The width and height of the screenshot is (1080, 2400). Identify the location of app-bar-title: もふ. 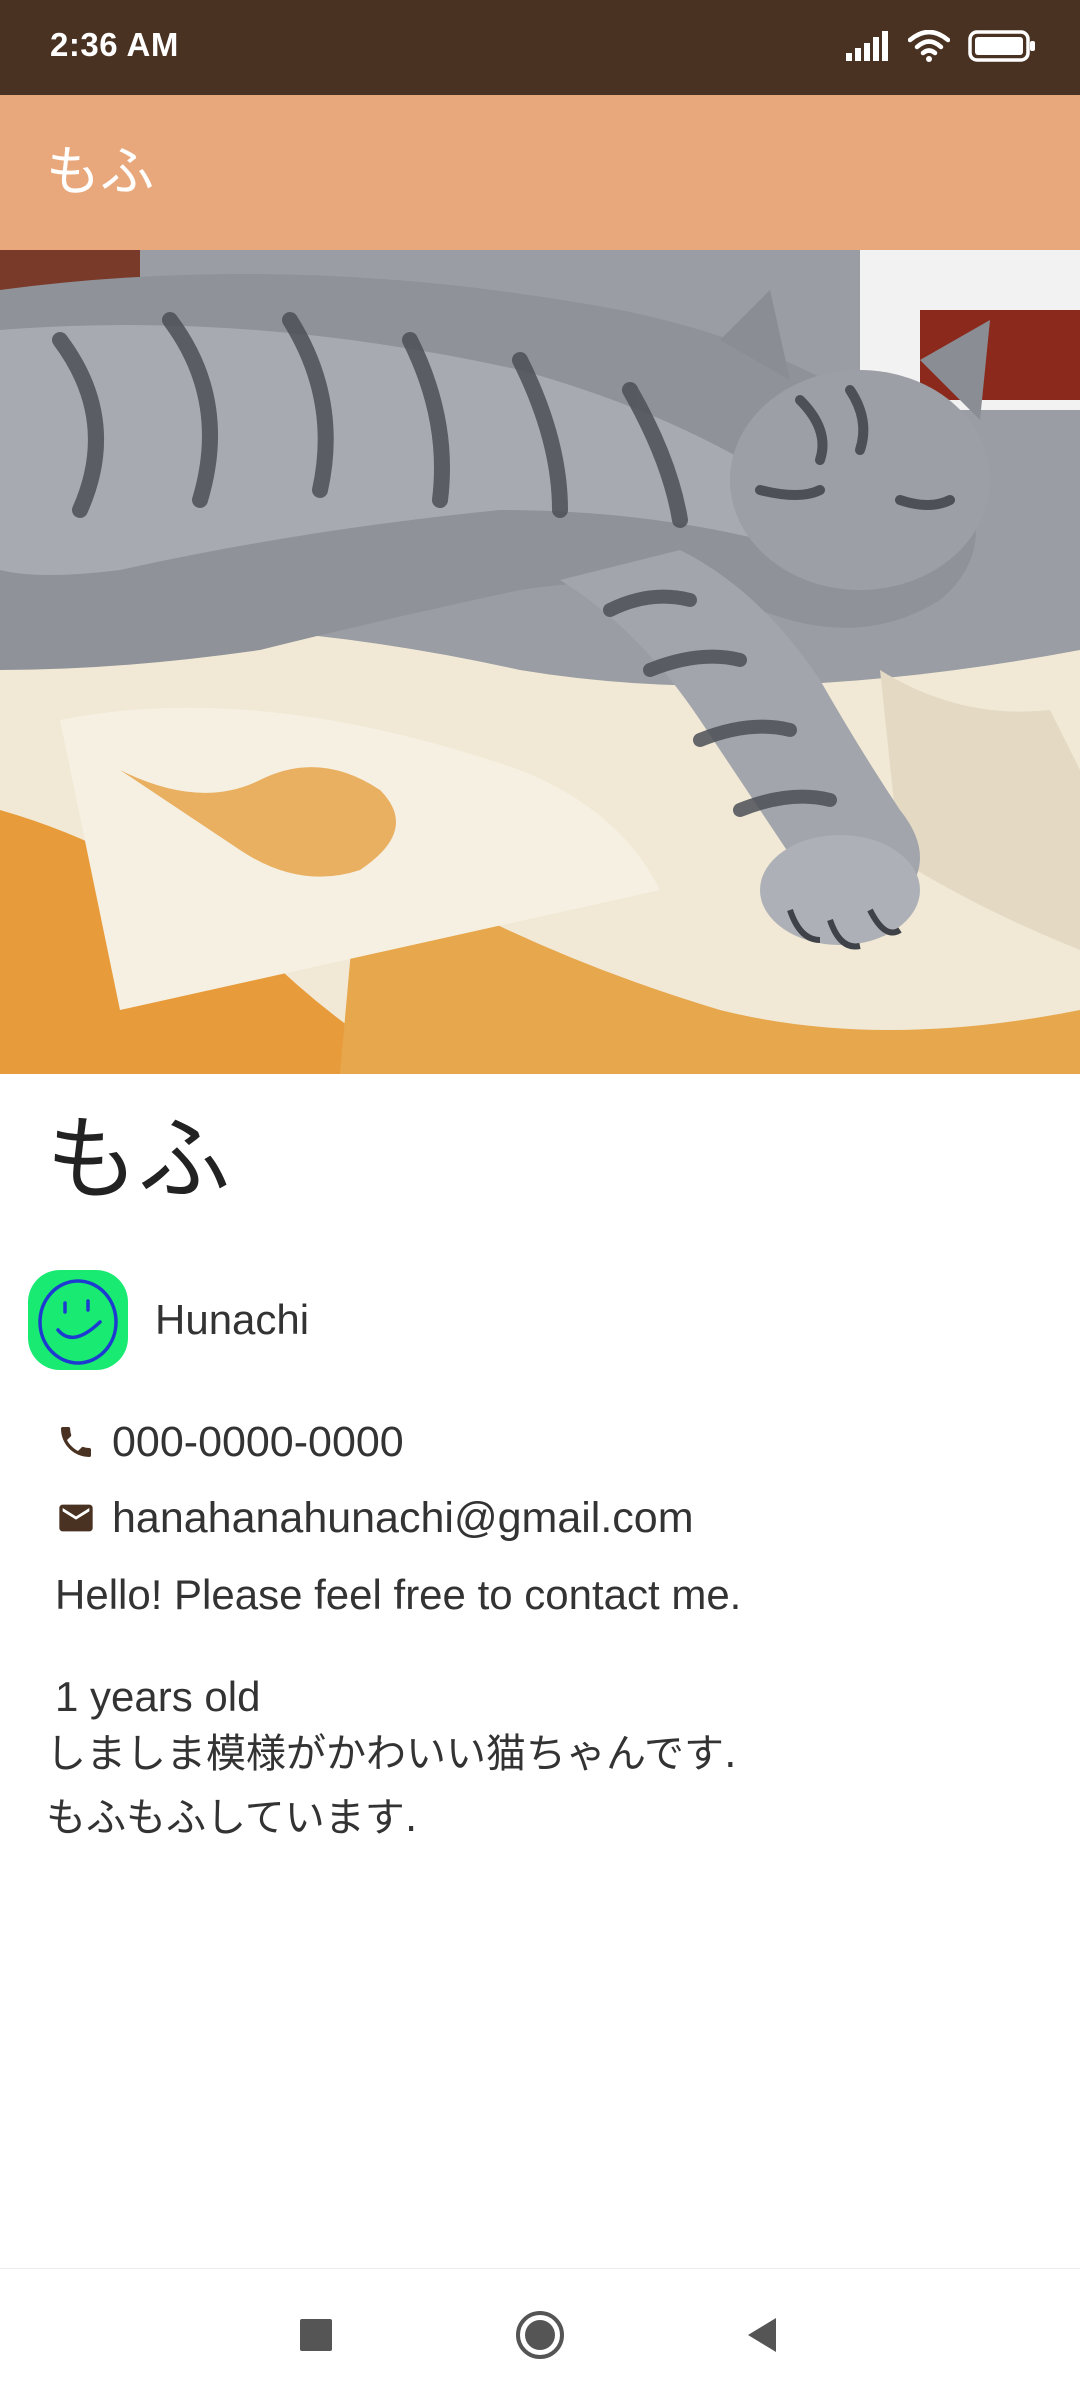
(100, 171).